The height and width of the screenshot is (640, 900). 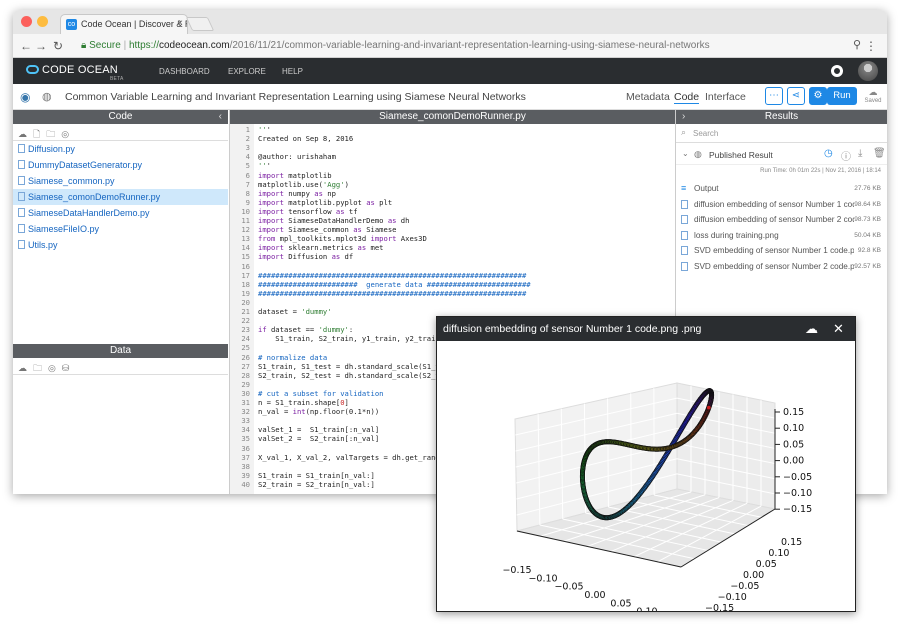 What do you see at coordinates (842, 96) in the screenshot?
I see `run-button: Run` at bounding box center [842, 96].